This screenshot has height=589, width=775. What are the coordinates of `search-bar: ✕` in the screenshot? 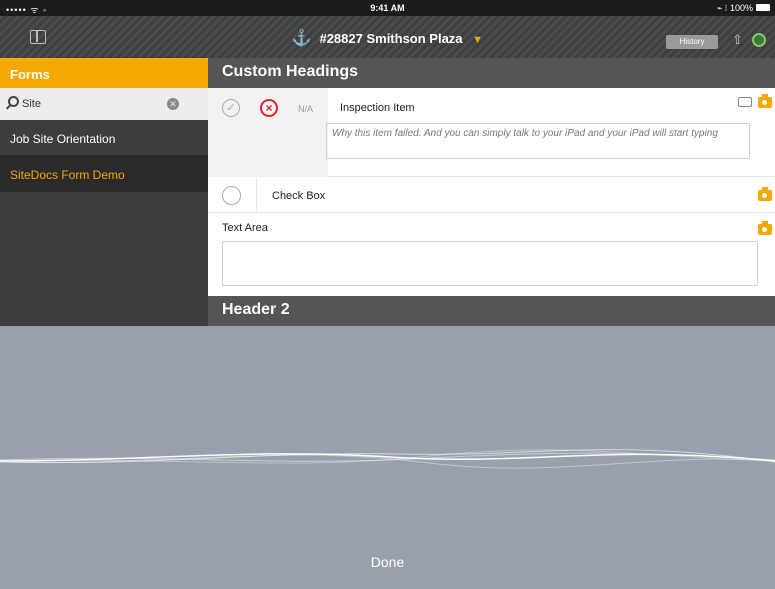 It's located at (104, 104).